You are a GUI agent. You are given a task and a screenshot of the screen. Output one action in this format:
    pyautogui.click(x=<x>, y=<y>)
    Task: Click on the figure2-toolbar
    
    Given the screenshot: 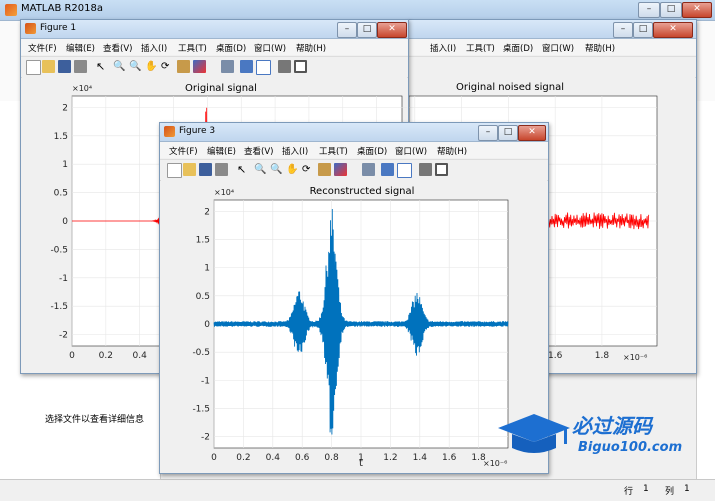 What is the action you would take?
    pyautogui.click(x=552, y=67)
    